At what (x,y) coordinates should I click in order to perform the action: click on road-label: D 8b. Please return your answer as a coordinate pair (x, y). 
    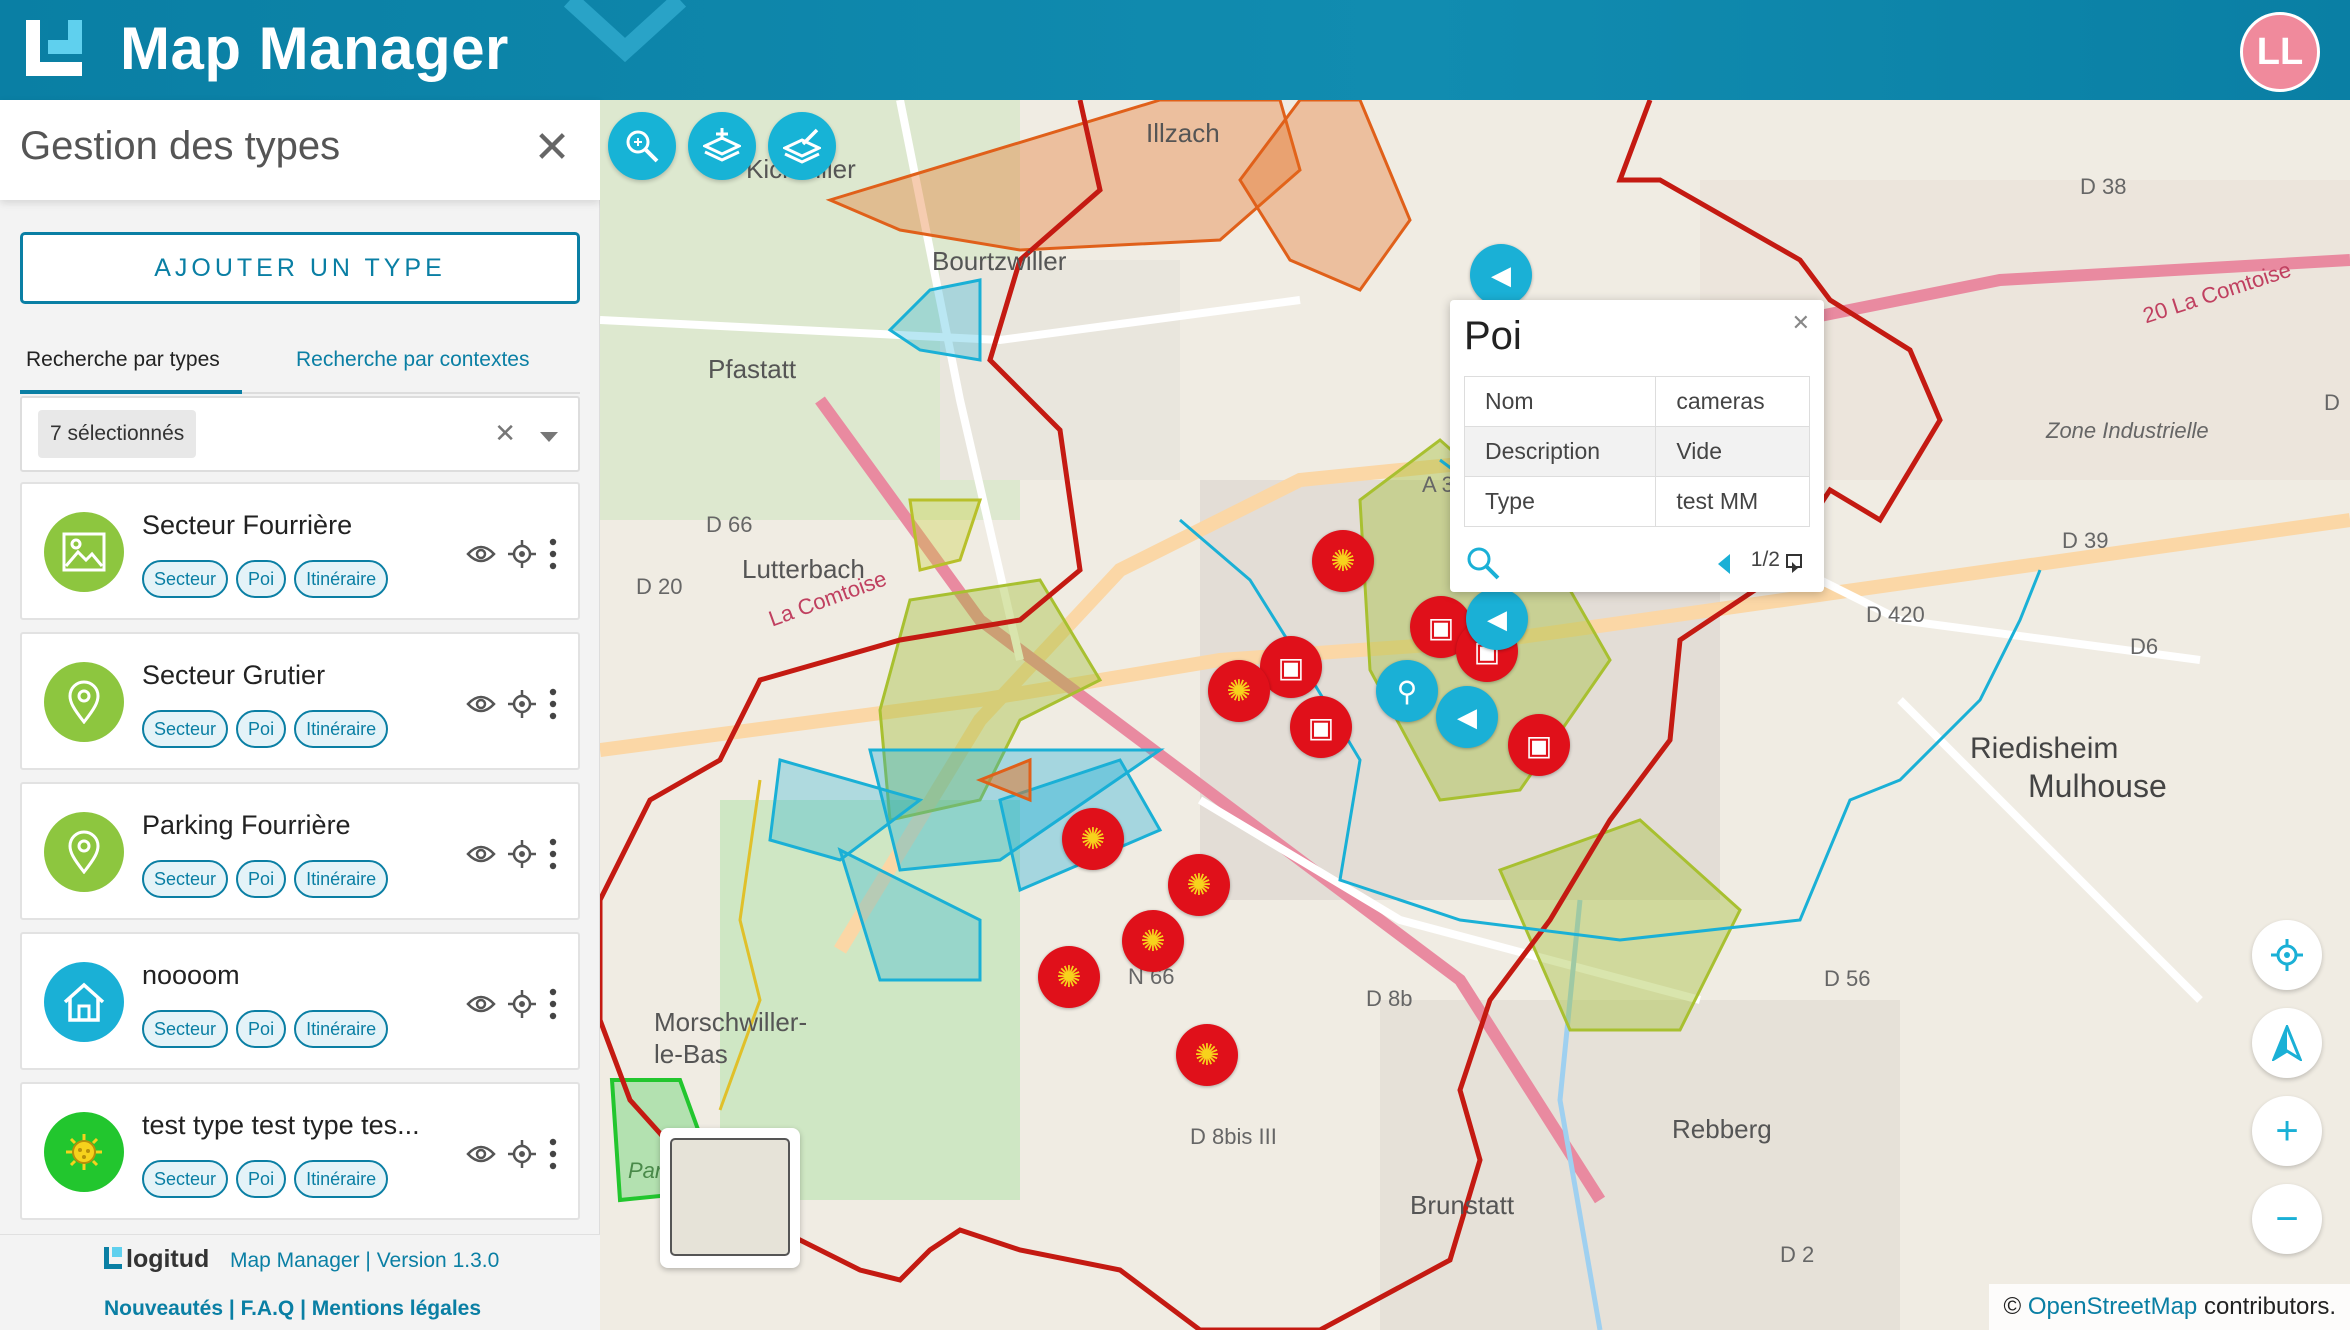
    Looking at the image, I should click on (1389, 998).